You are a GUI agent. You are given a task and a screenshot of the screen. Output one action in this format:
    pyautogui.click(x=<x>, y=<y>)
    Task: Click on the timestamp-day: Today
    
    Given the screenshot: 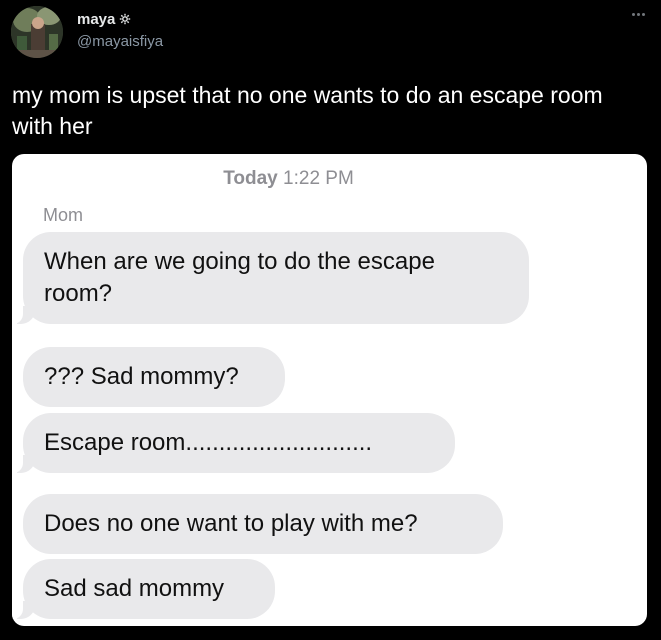 What is the action you would take?
    pyautogui.click(x=250, y=178)
    